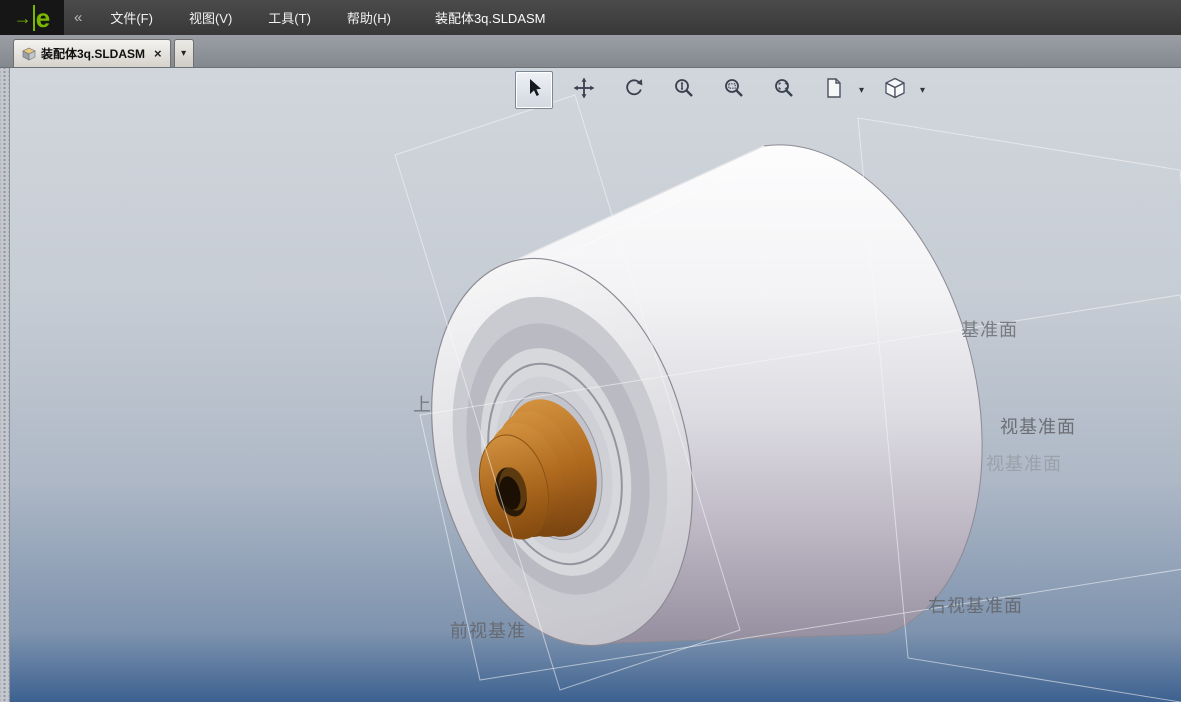  I want to click on views-dropdown-caret: ▾, so click(922, 90).